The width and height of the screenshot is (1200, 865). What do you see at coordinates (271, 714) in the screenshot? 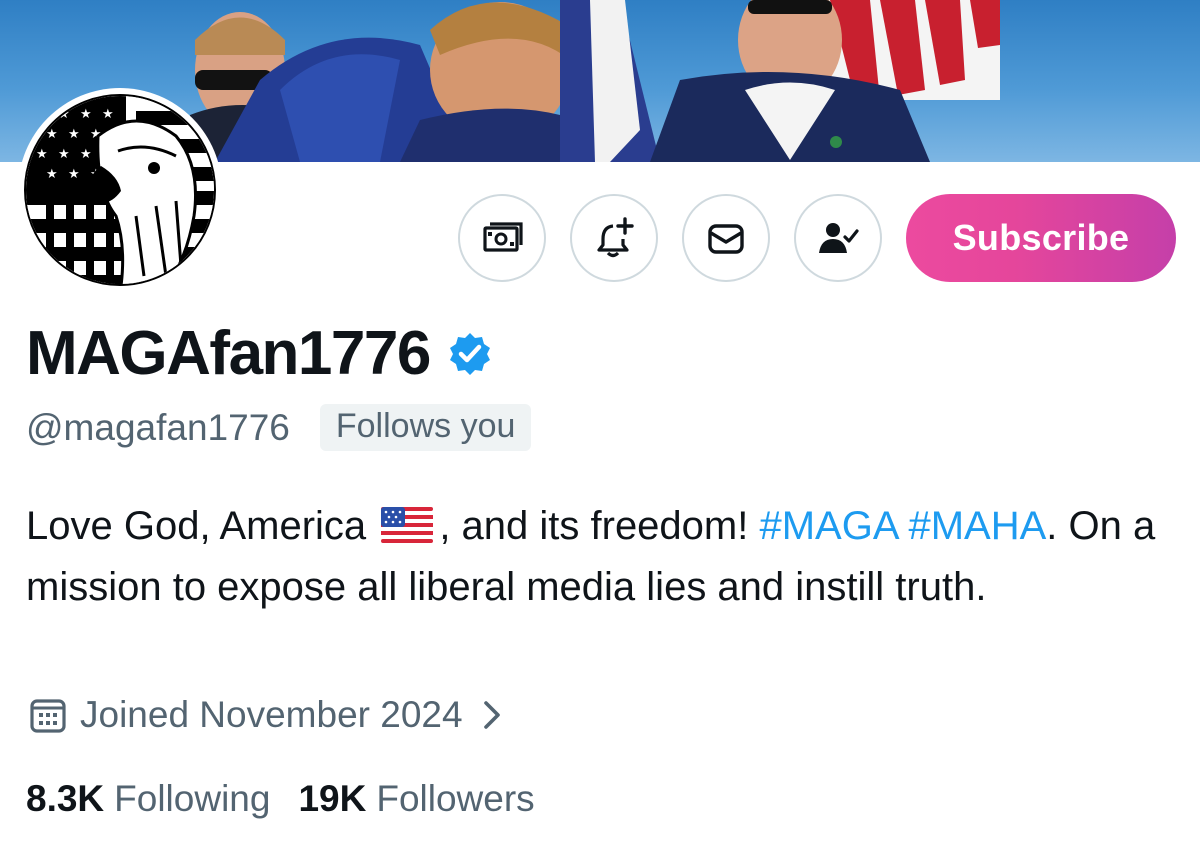
I see `joined-date-text: Joined November 2024` at bounding box center [271, 714].